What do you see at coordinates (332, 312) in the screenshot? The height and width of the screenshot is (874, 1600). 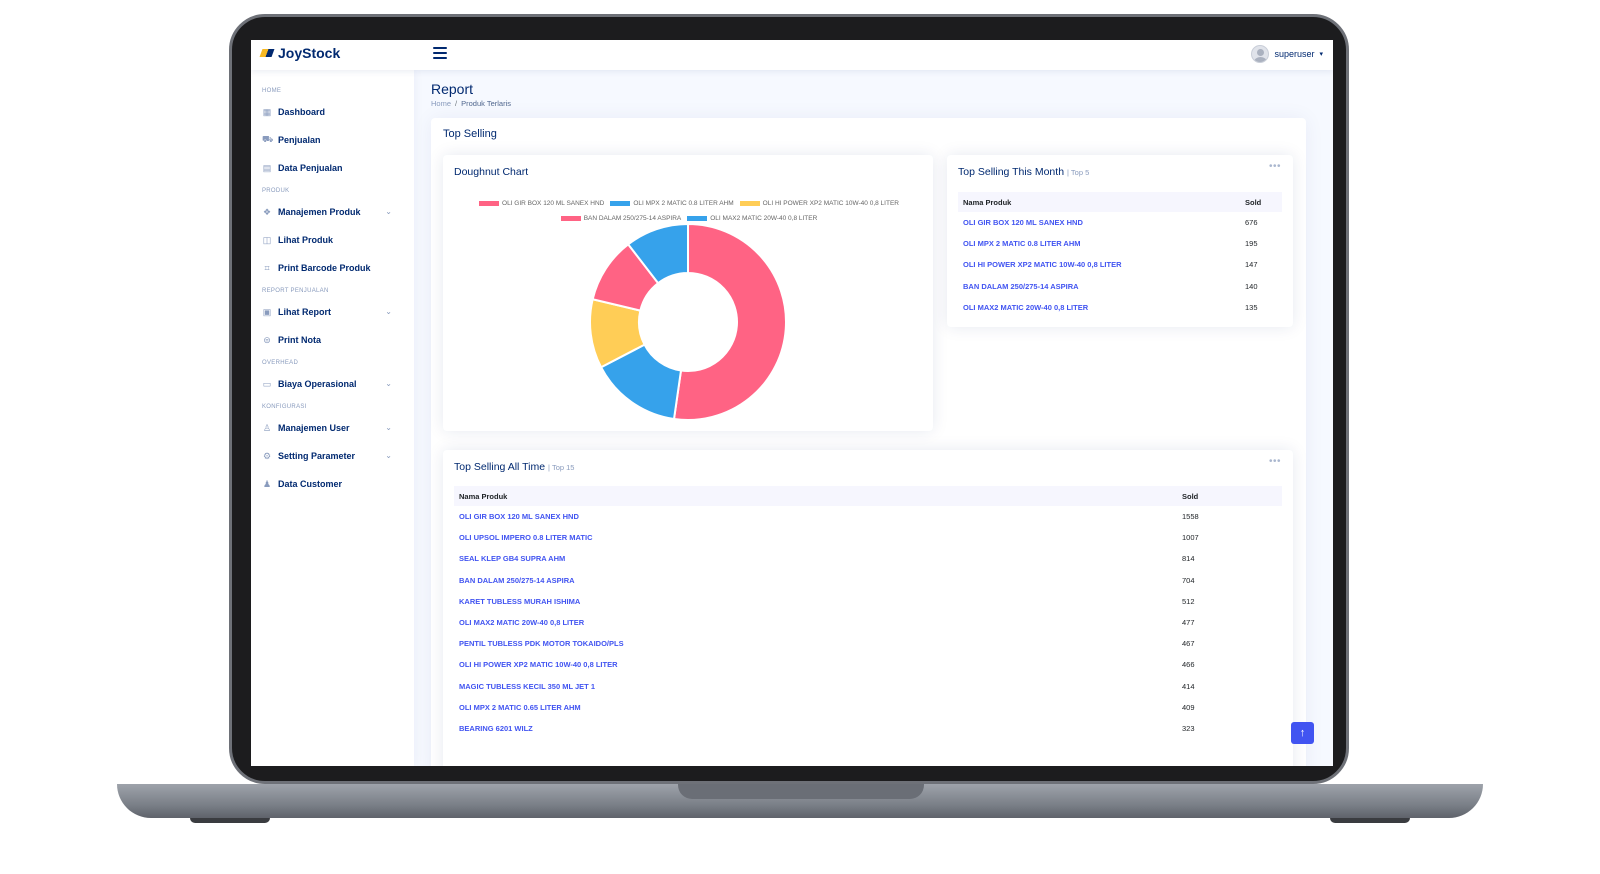 I see `sidebar-item-lihat-report: ▣ Lihat Report ⌄` at bounding box center [332, 312].